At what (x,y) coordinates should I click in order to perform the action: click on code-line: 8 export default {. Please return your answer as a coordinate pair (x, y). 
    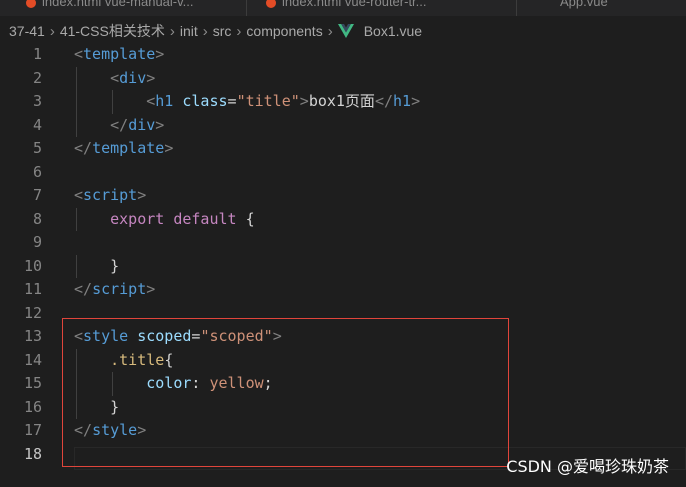
    Looking at the image, I should click on (343, 219).